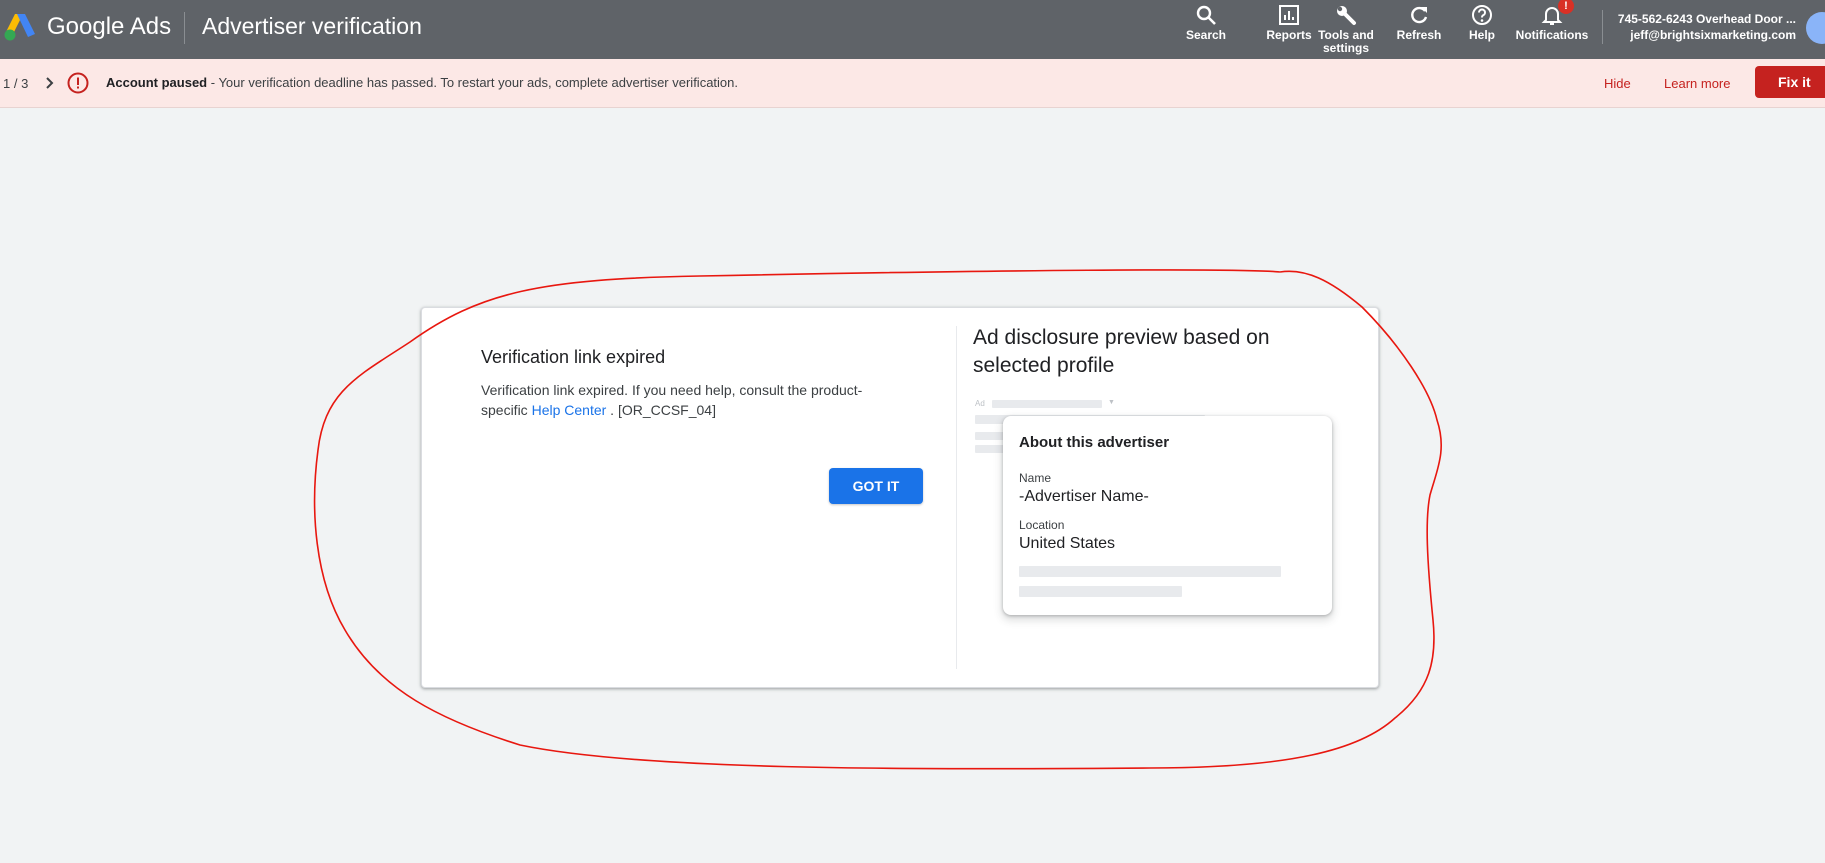 This screenshot has height=863, width=1825. I want to click on reports-label: Reports, so click(1289, 35).